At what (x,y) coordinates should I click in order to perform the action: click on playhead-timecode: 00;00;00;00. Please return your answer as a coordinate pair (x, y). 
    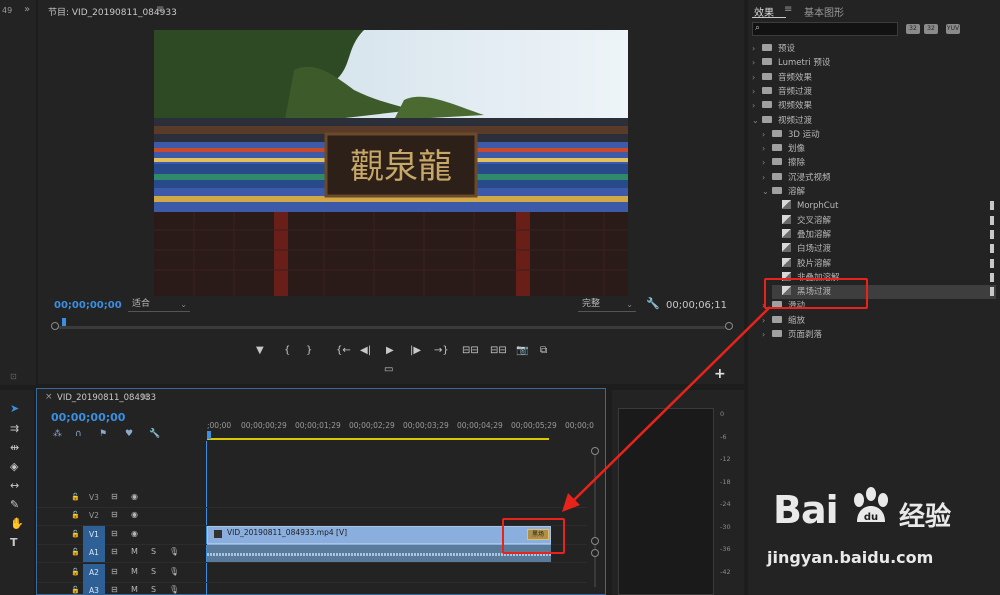
    Looking at the image, I should click on (88, 305).